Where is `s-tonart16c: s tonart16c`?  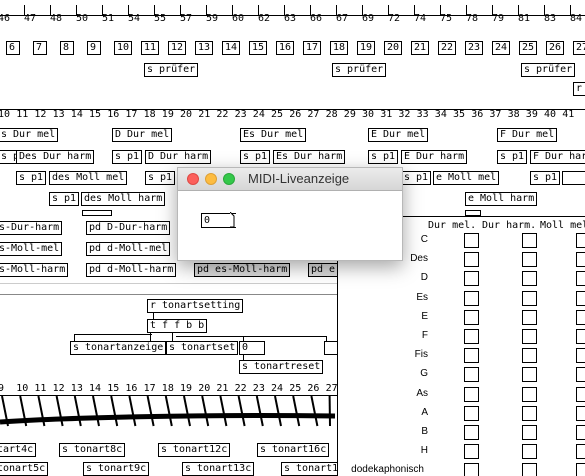 s-tonart16c: s tonart16c is located at coordinates (293, 450).